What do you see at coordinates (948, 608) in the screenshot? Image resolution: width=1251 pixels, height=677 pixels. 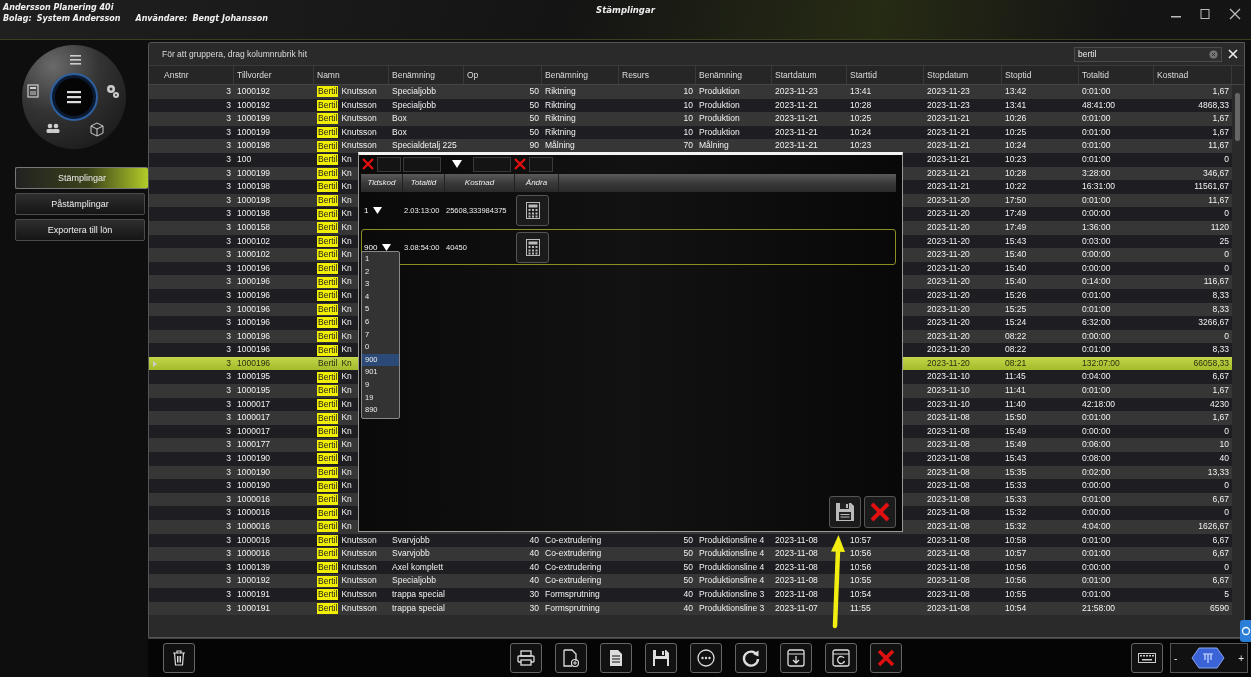 I see `table-cell-text: 2023-11-08` at bounding box center [948, 608].